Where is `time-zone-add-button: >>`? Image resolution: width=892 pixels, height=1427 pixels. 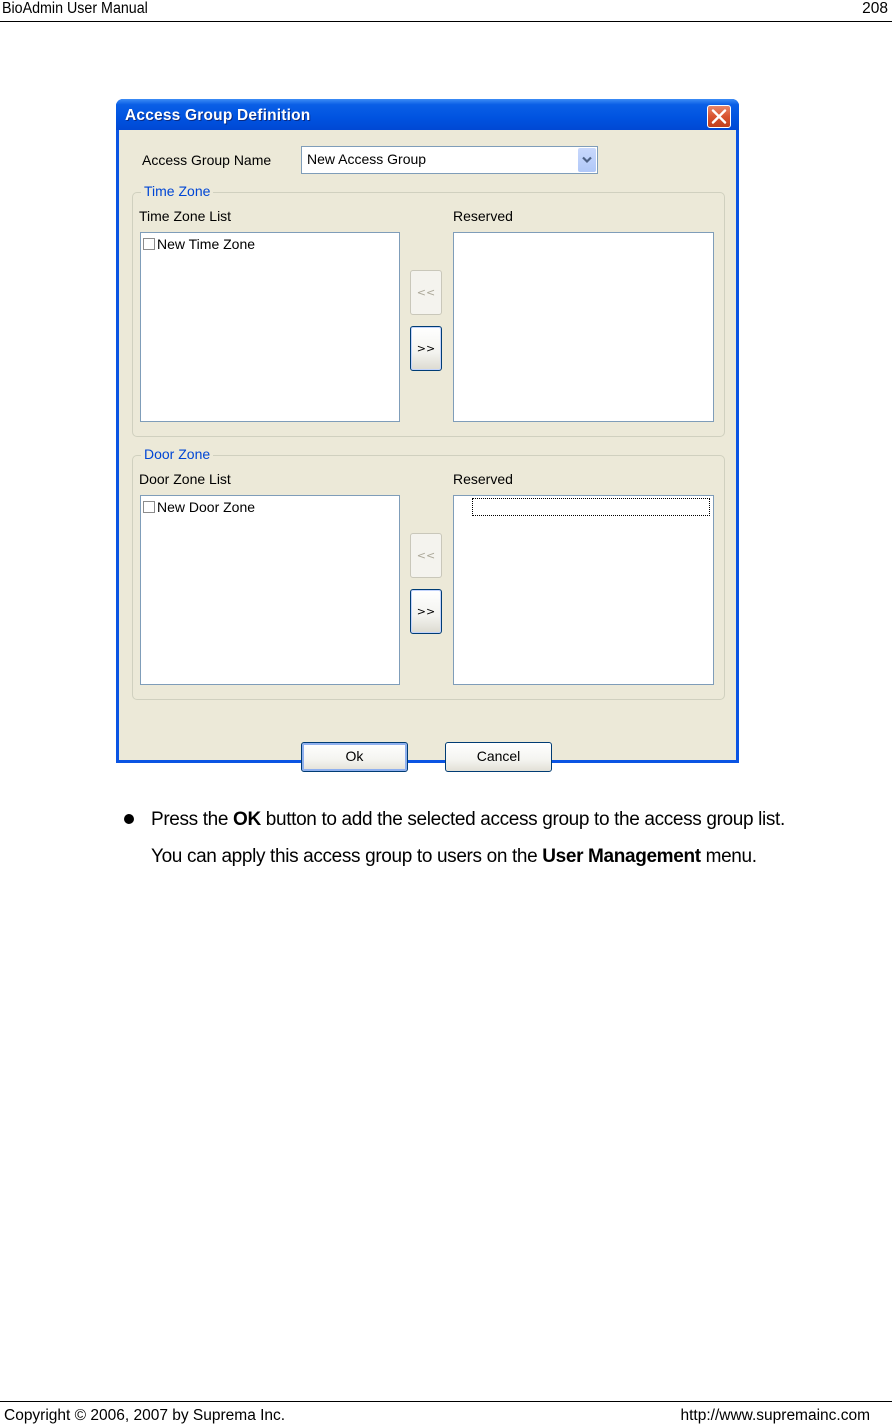
time-zone-add-button: >> is located at coordinates (426, 348).